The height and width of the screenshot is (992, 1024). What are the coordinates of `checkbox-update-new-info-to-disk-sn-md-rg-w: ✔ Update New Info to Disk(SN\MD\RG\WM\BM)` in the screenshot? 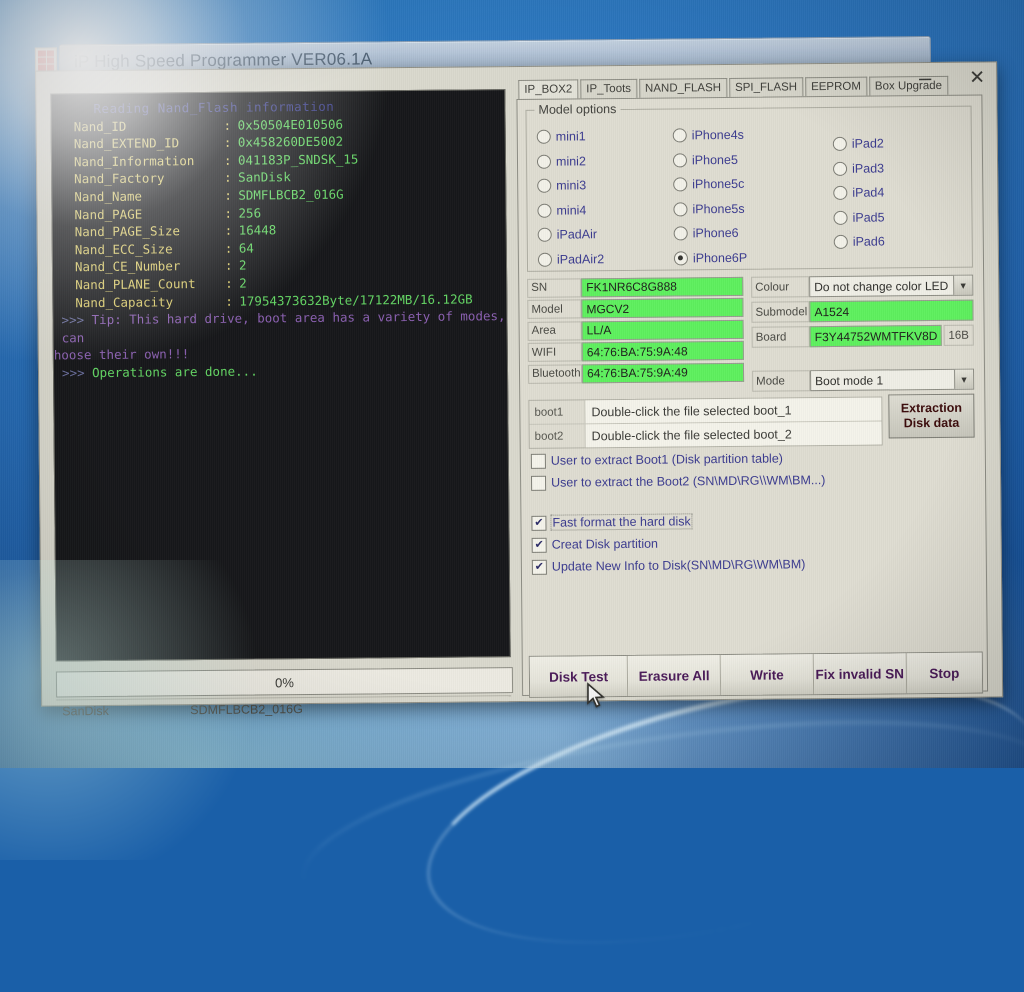 It's located at (751, 565).